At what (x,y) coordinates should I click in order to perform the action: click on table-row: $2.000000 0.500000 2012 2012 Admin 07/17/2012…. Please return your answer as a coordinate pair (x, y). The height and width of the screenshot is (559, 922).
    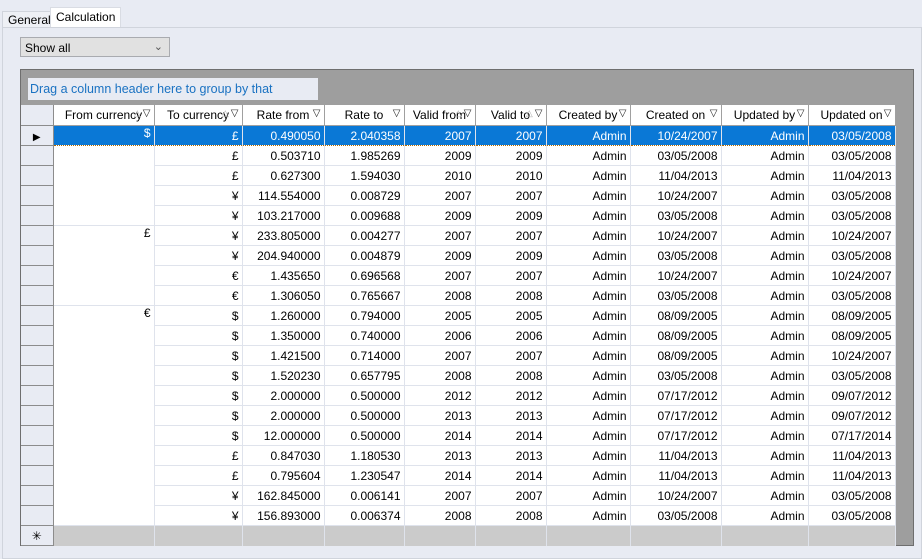
    Looking at the image, I should click on (458, 395).